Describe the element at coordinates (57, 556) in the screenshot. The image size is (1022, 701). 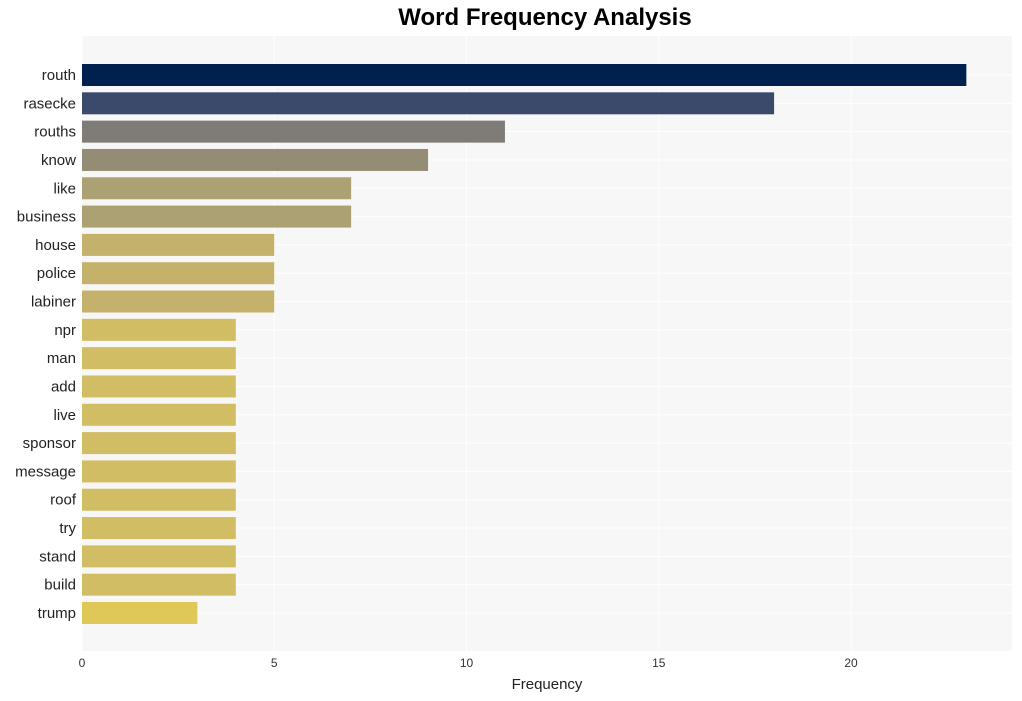
I see `category-label-stand: stand` at that location.